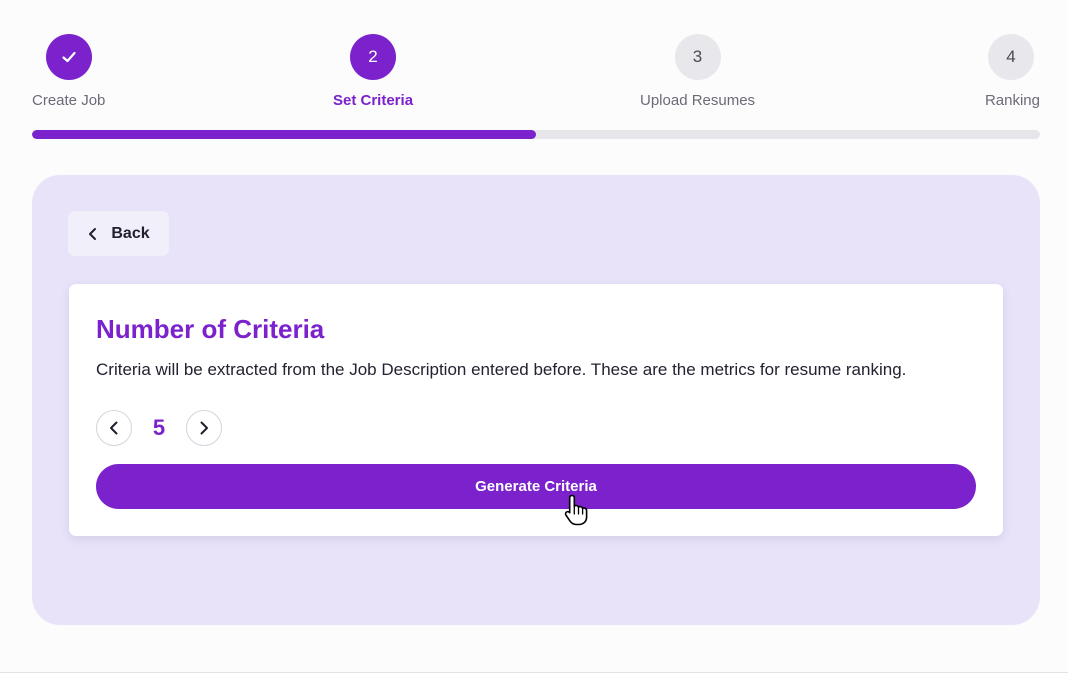 The height and width of the screenshot is (673, 1068). I want to click on step-set-criteria: 2 Set Criteria, so click(373, 71).